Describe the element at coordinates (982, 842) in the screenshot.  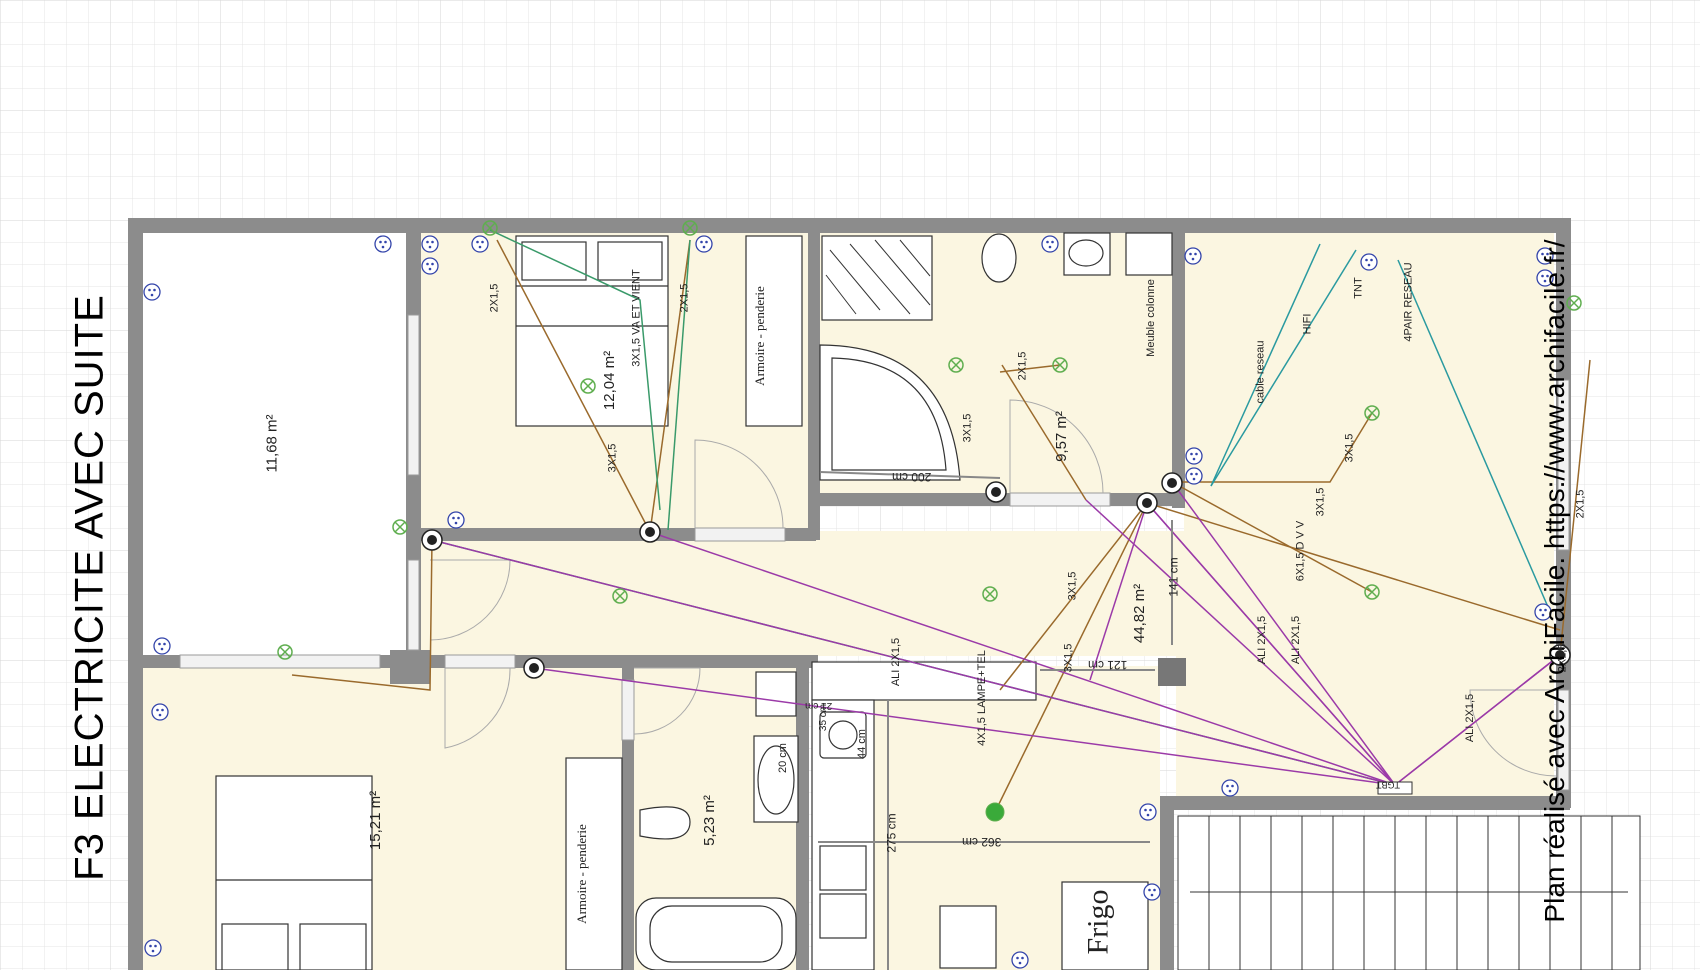
I see `dimension-label: 362 cm` at that location.